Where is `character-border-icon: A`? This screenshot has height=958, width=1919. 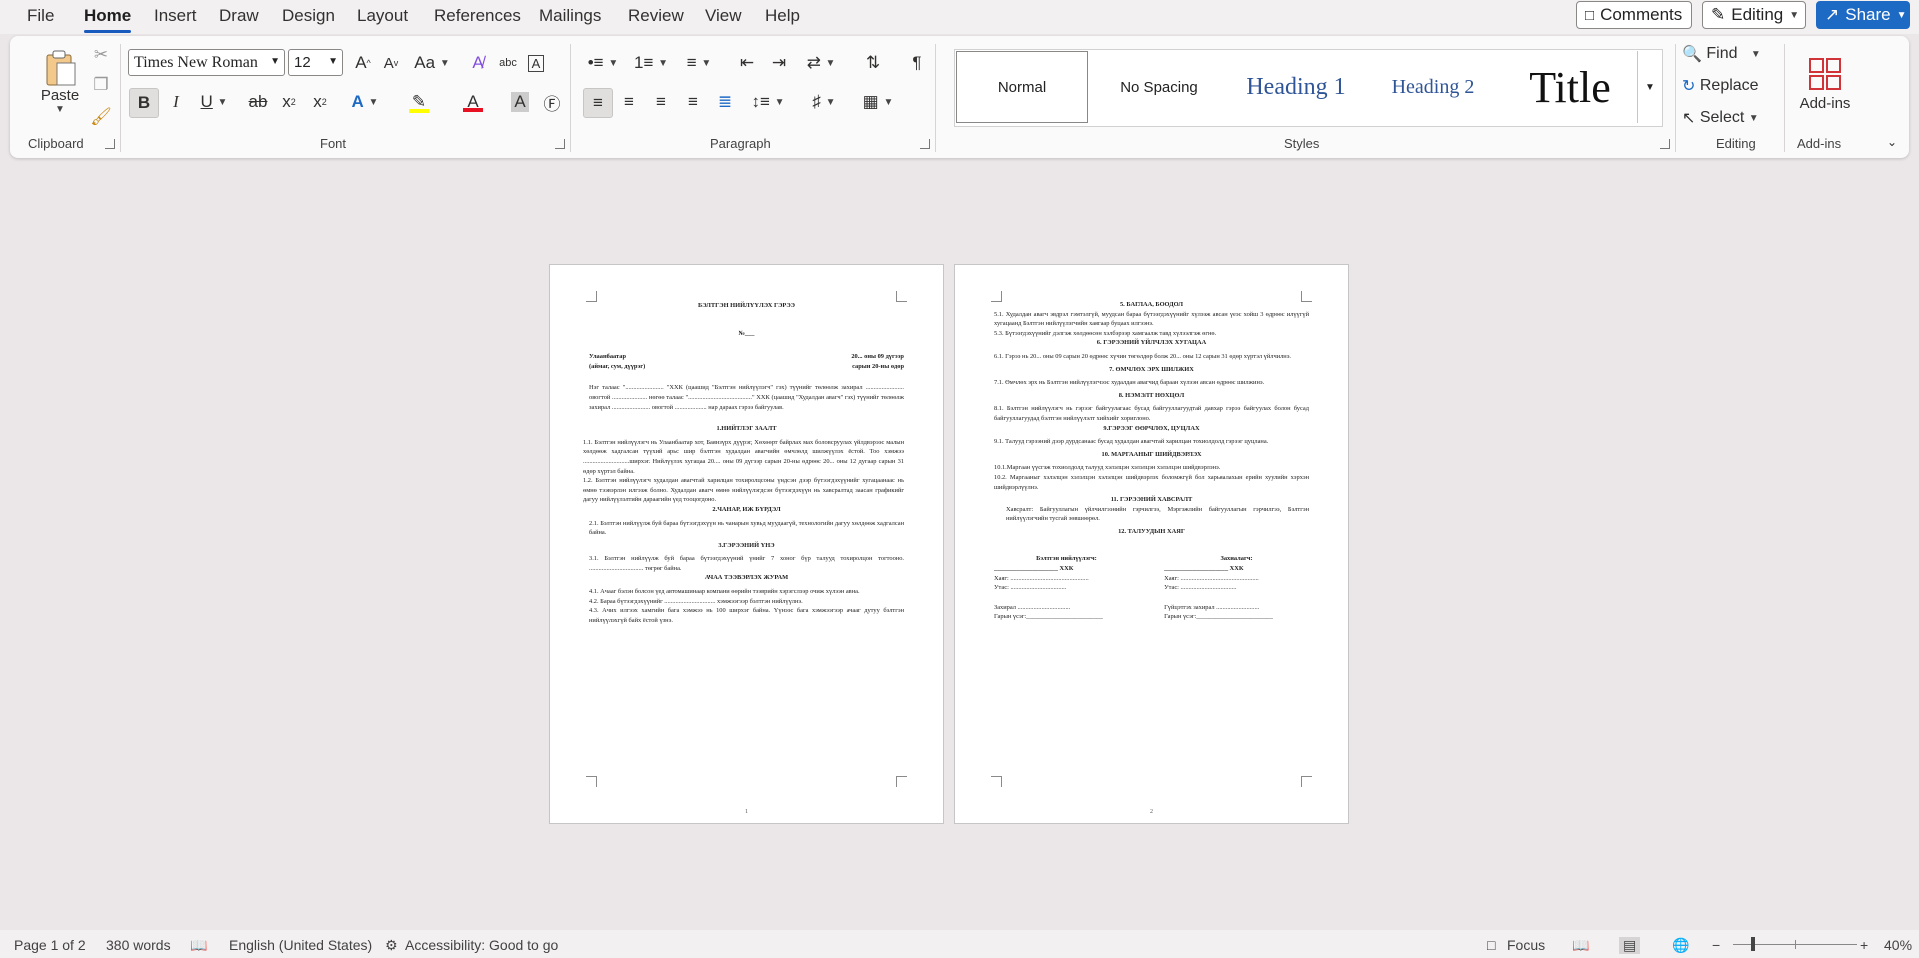 character-border-icon: A is located at coordinates (536, 63).